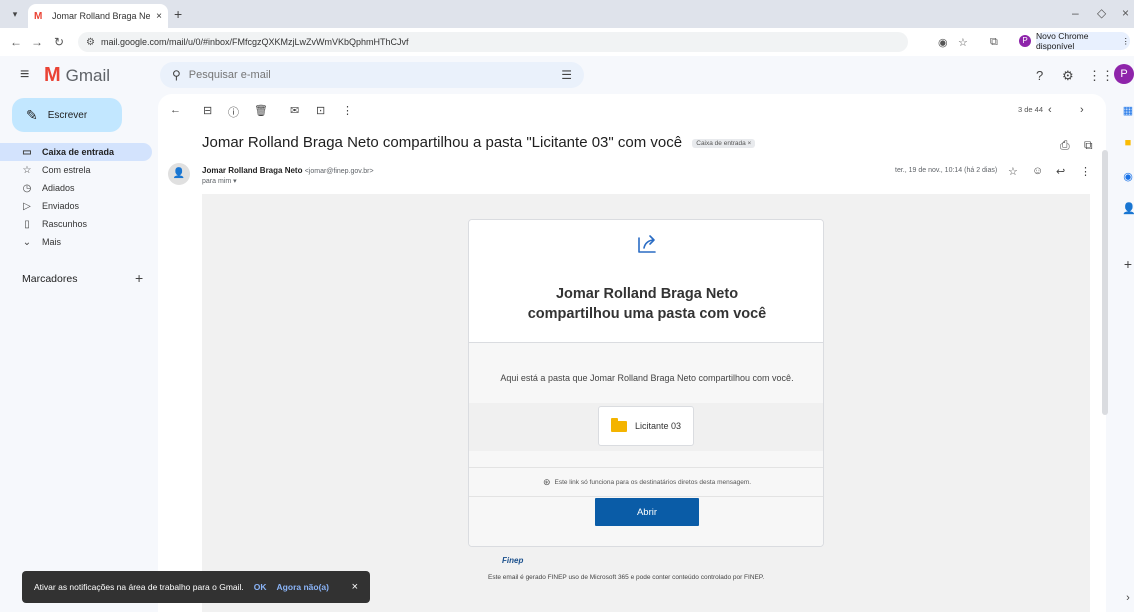  I want to click on search-input, so click(371, 75).